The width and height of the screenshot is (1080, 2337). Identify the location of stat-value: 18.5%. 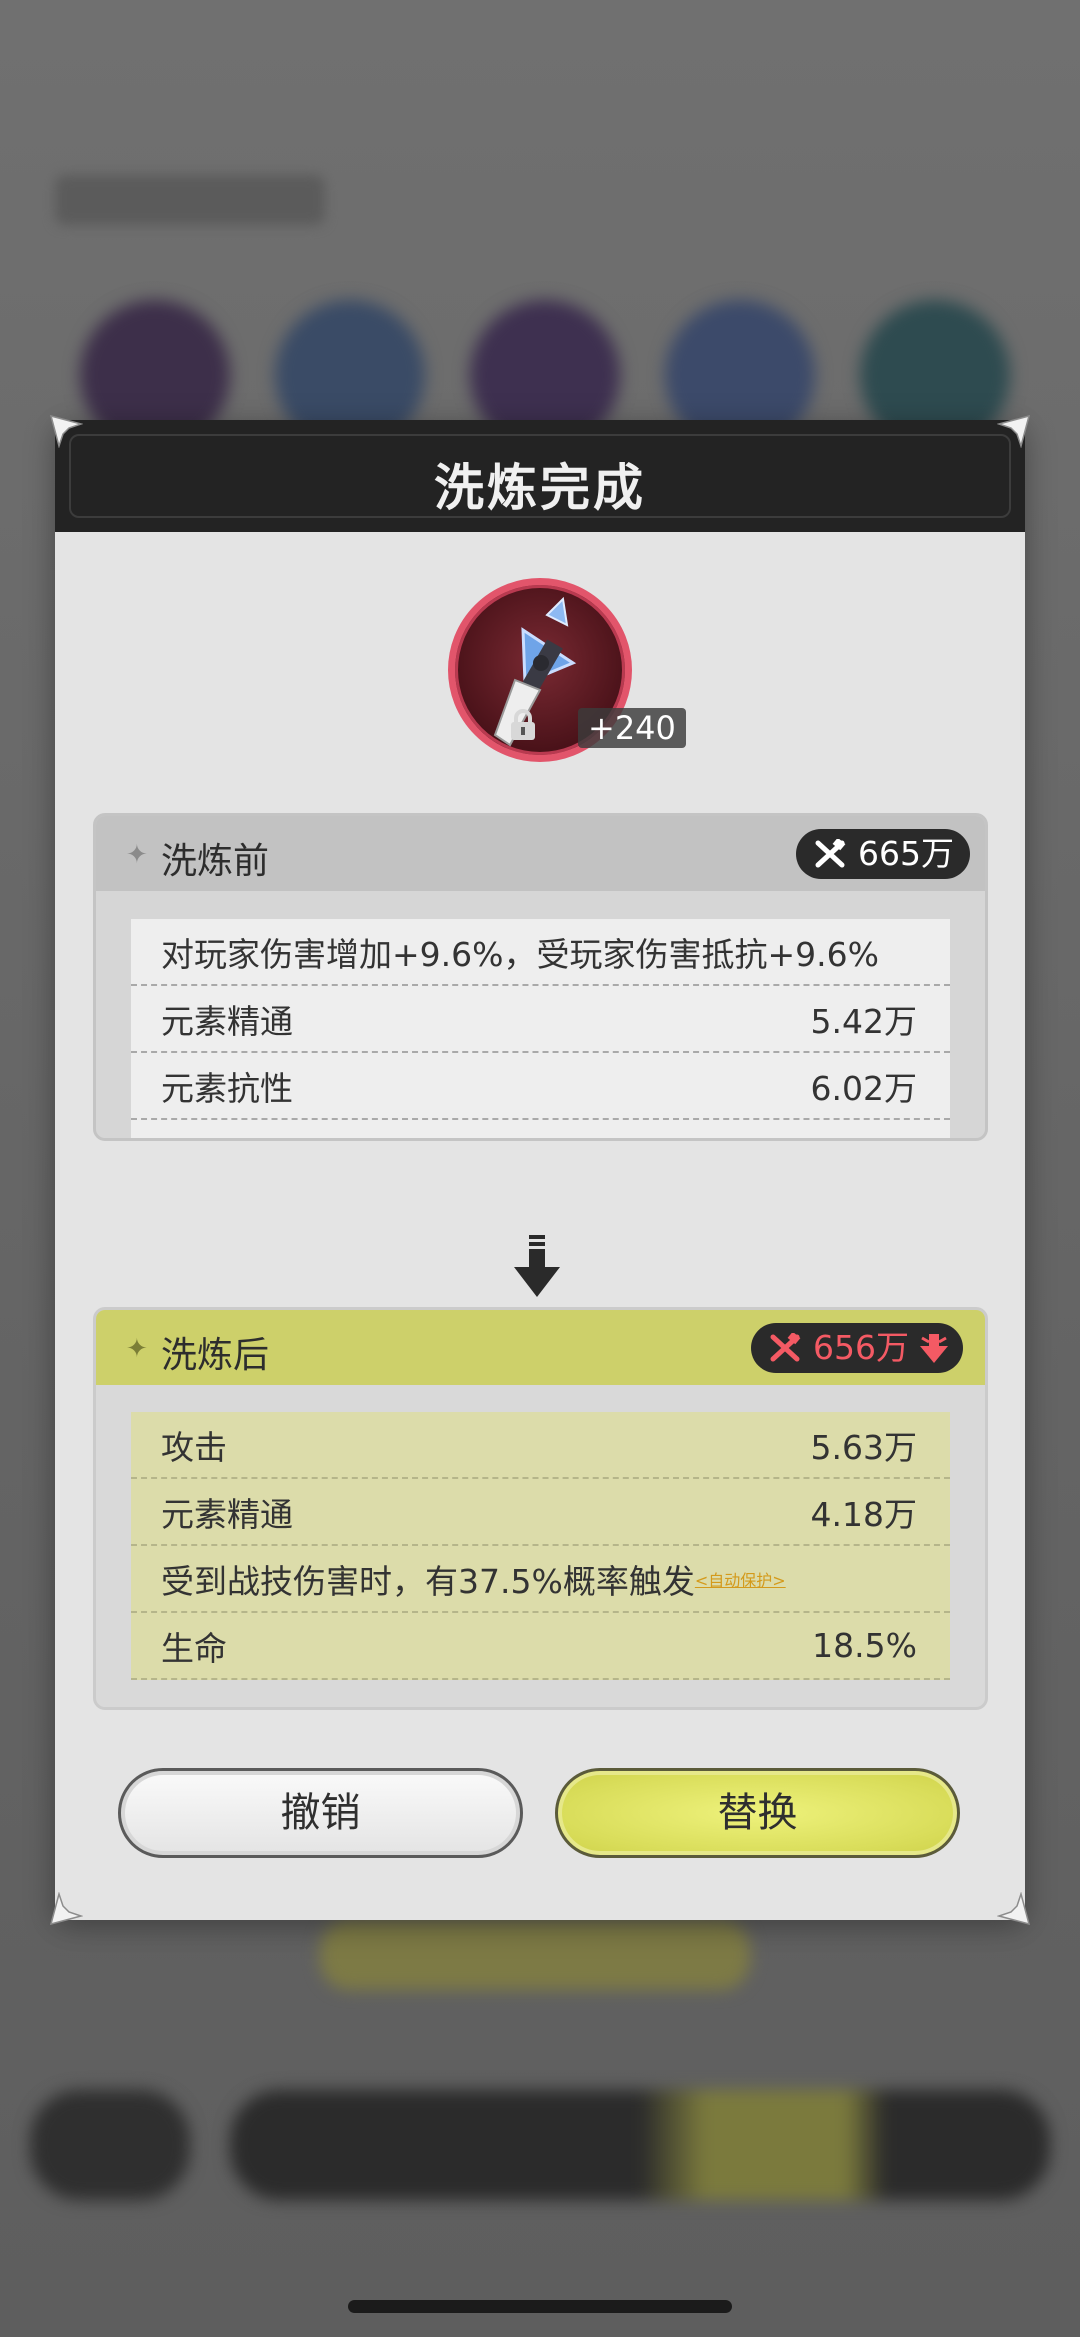
(864, 1645).